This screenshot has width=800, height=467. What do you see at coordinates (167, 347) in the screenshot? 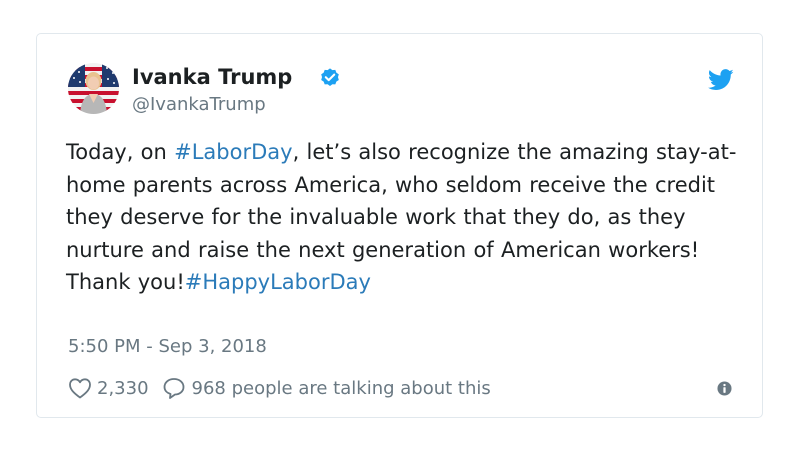
I see `tweet-timestamp: 5:50 PM - Sep 3, 2018` at bounding box center [167, 347].